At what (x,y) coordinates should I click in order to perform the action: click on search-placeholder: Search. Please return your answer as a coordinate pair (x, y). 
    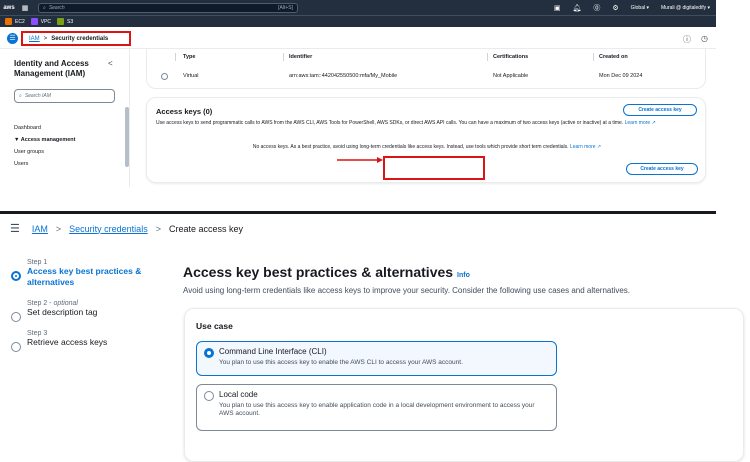
    Looking at the image, I should click on (56, 7).